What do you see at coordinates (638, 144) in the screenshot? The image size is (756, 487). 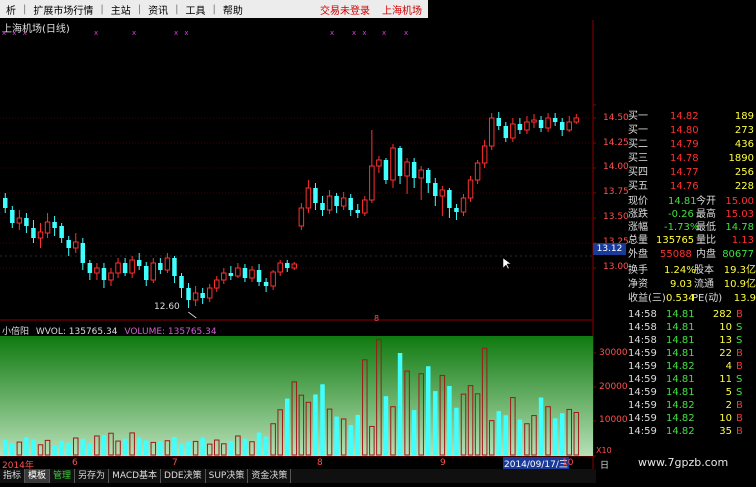 I see `order-label: 买二` at bounding box center [638, 144].